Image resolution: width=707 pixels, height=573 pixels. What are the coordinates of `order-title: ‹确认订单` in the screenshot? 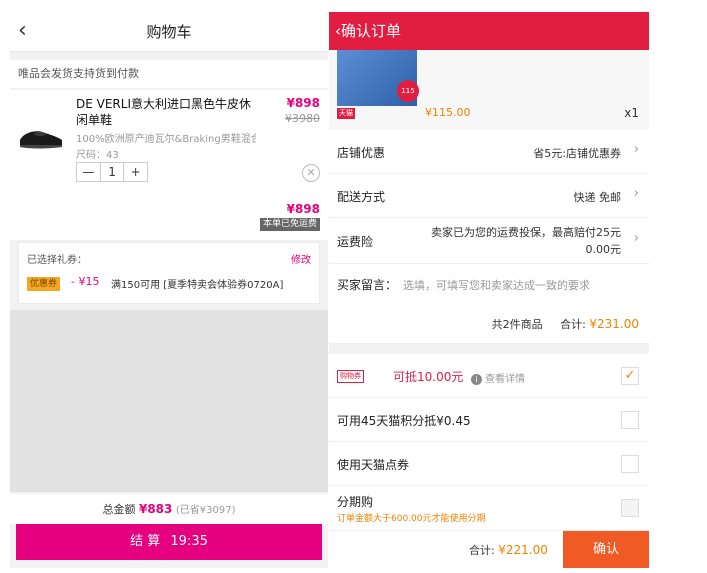 It's located at (368, 31).